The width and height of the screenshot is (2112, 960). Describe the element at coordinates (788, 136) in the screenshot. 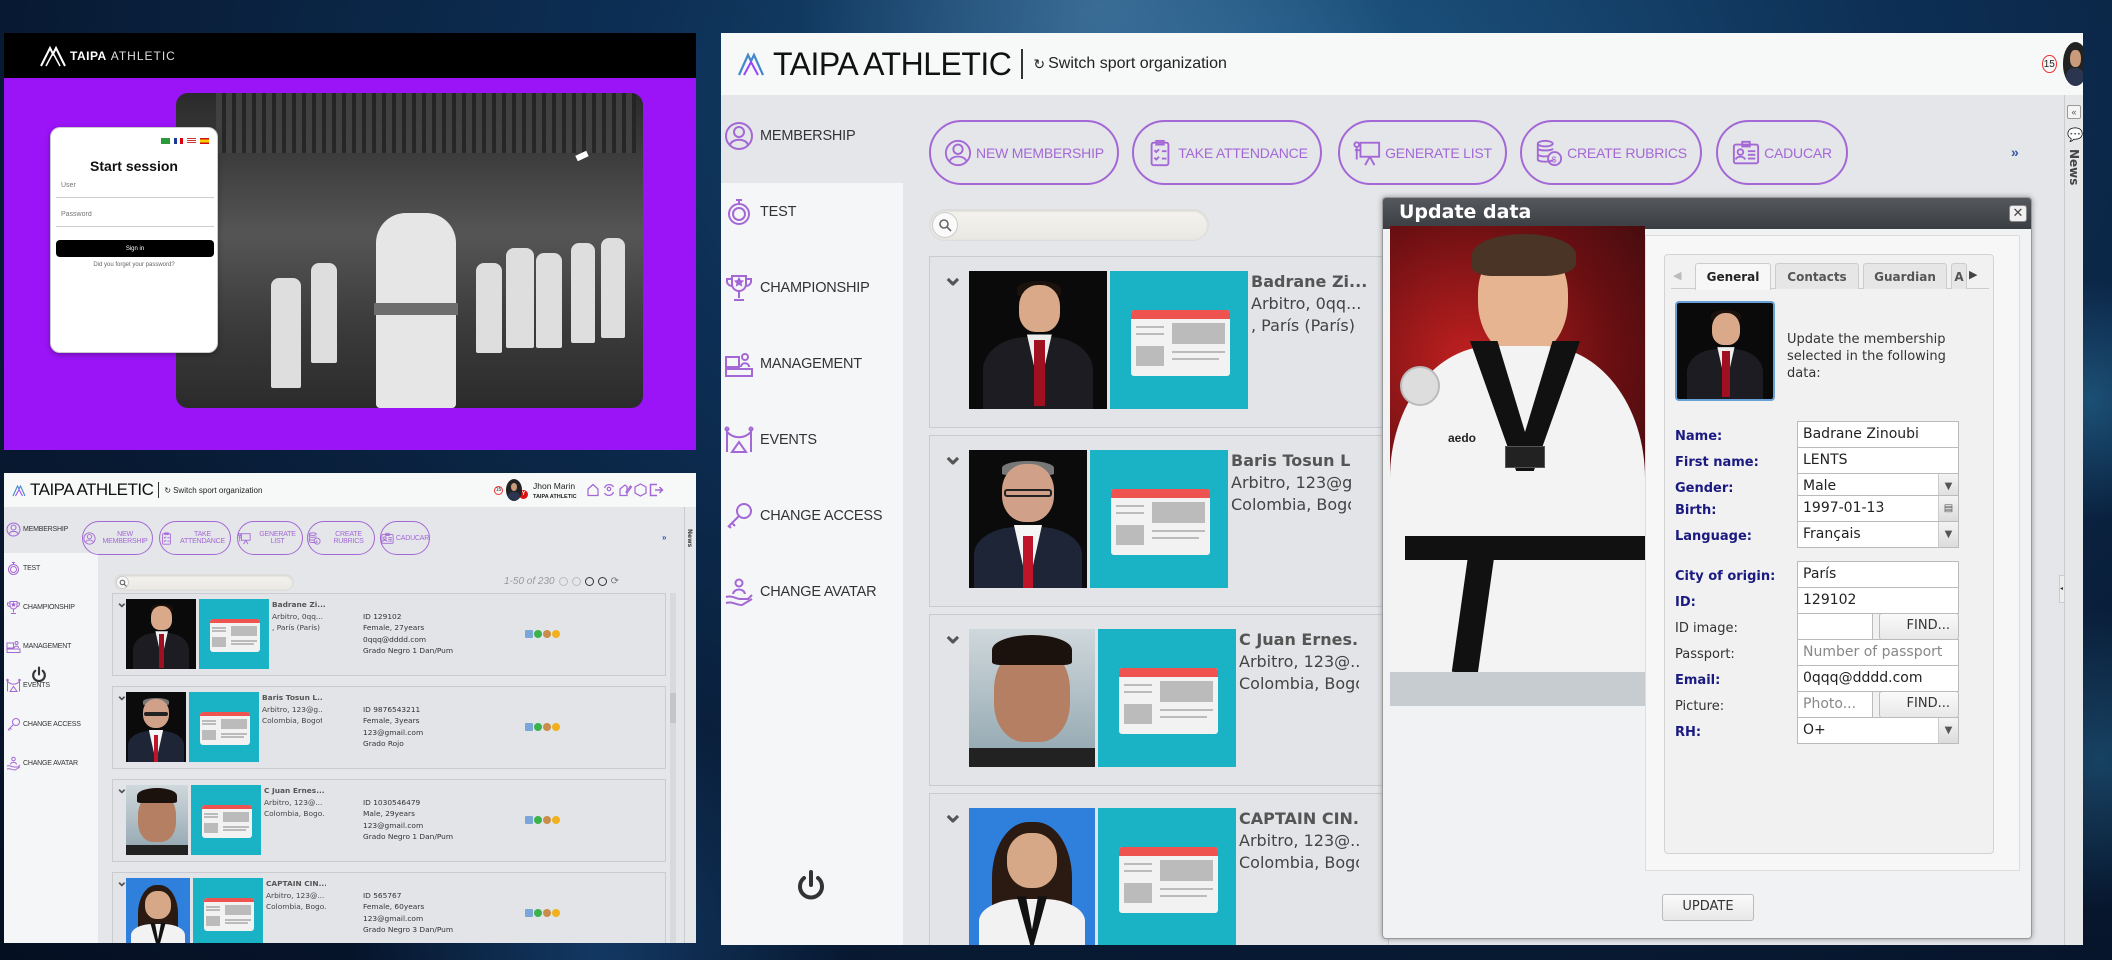

I see `sidebar-item-membership: MEMBERSHIP` at that location.